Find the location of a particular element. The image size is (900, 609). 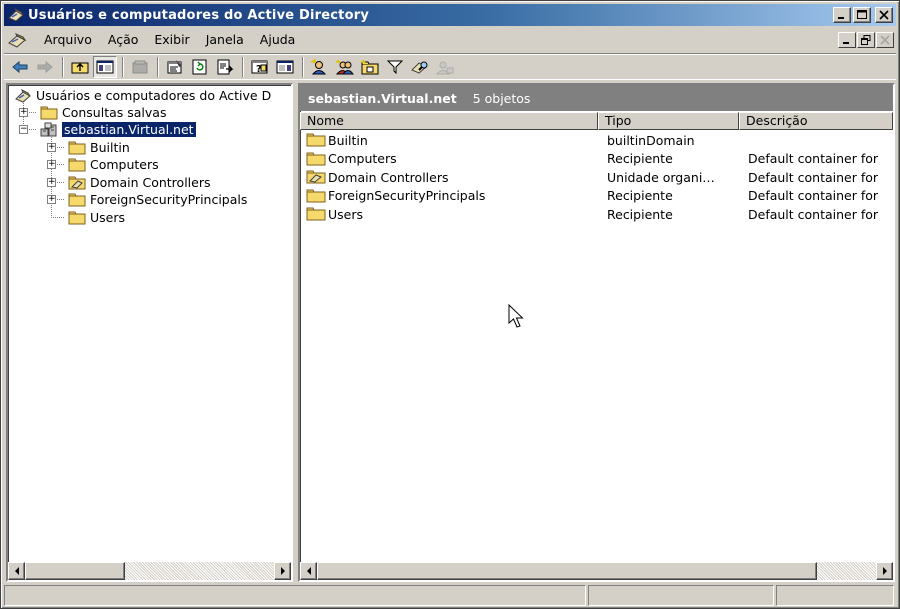

add-to-group-button is located at coordinates (445, 67).